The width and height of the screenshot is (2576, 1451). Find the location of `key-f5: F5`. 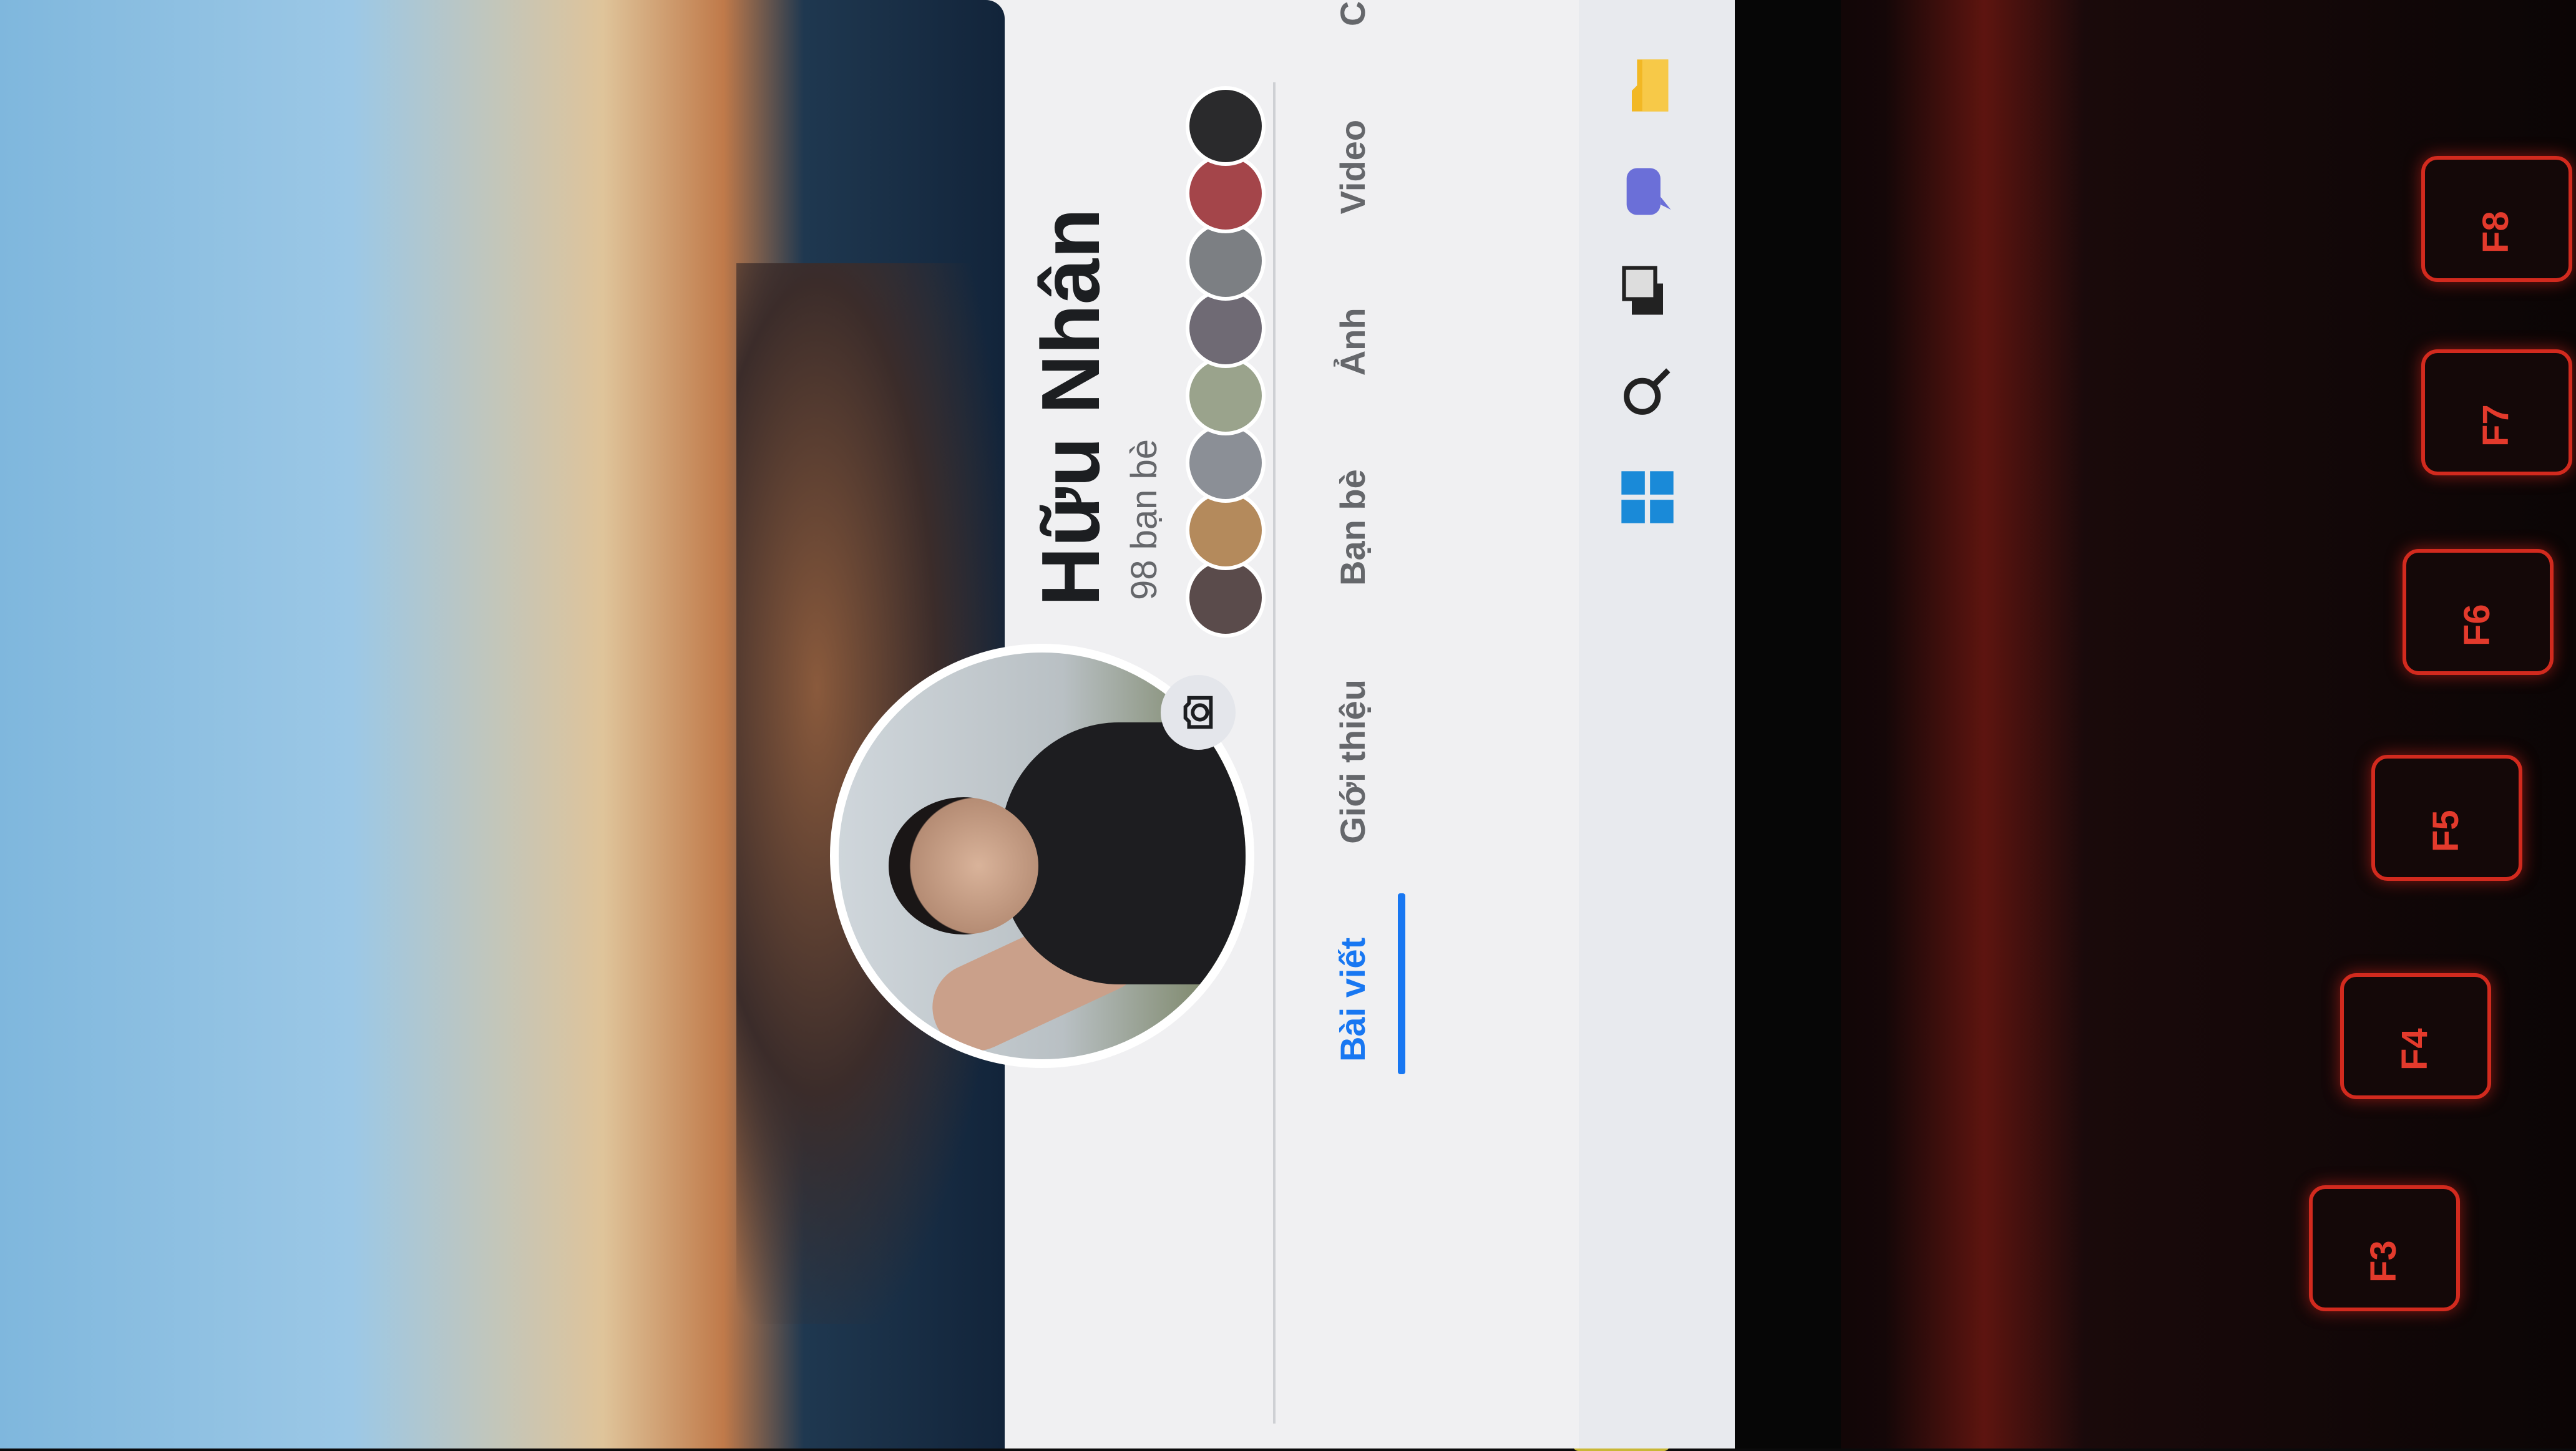

key-f5: F5 is located at coordinates (2446, 818).